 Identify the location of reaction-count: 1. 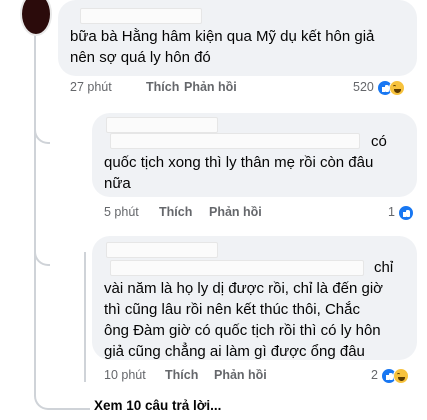
(391, 212).